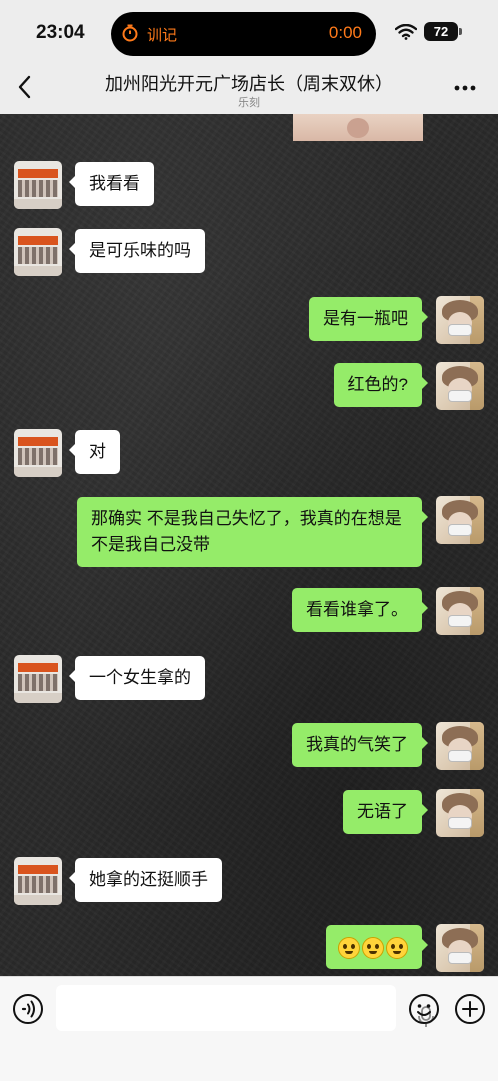  I want to click on voice-input-icon, so click(28, 1009).